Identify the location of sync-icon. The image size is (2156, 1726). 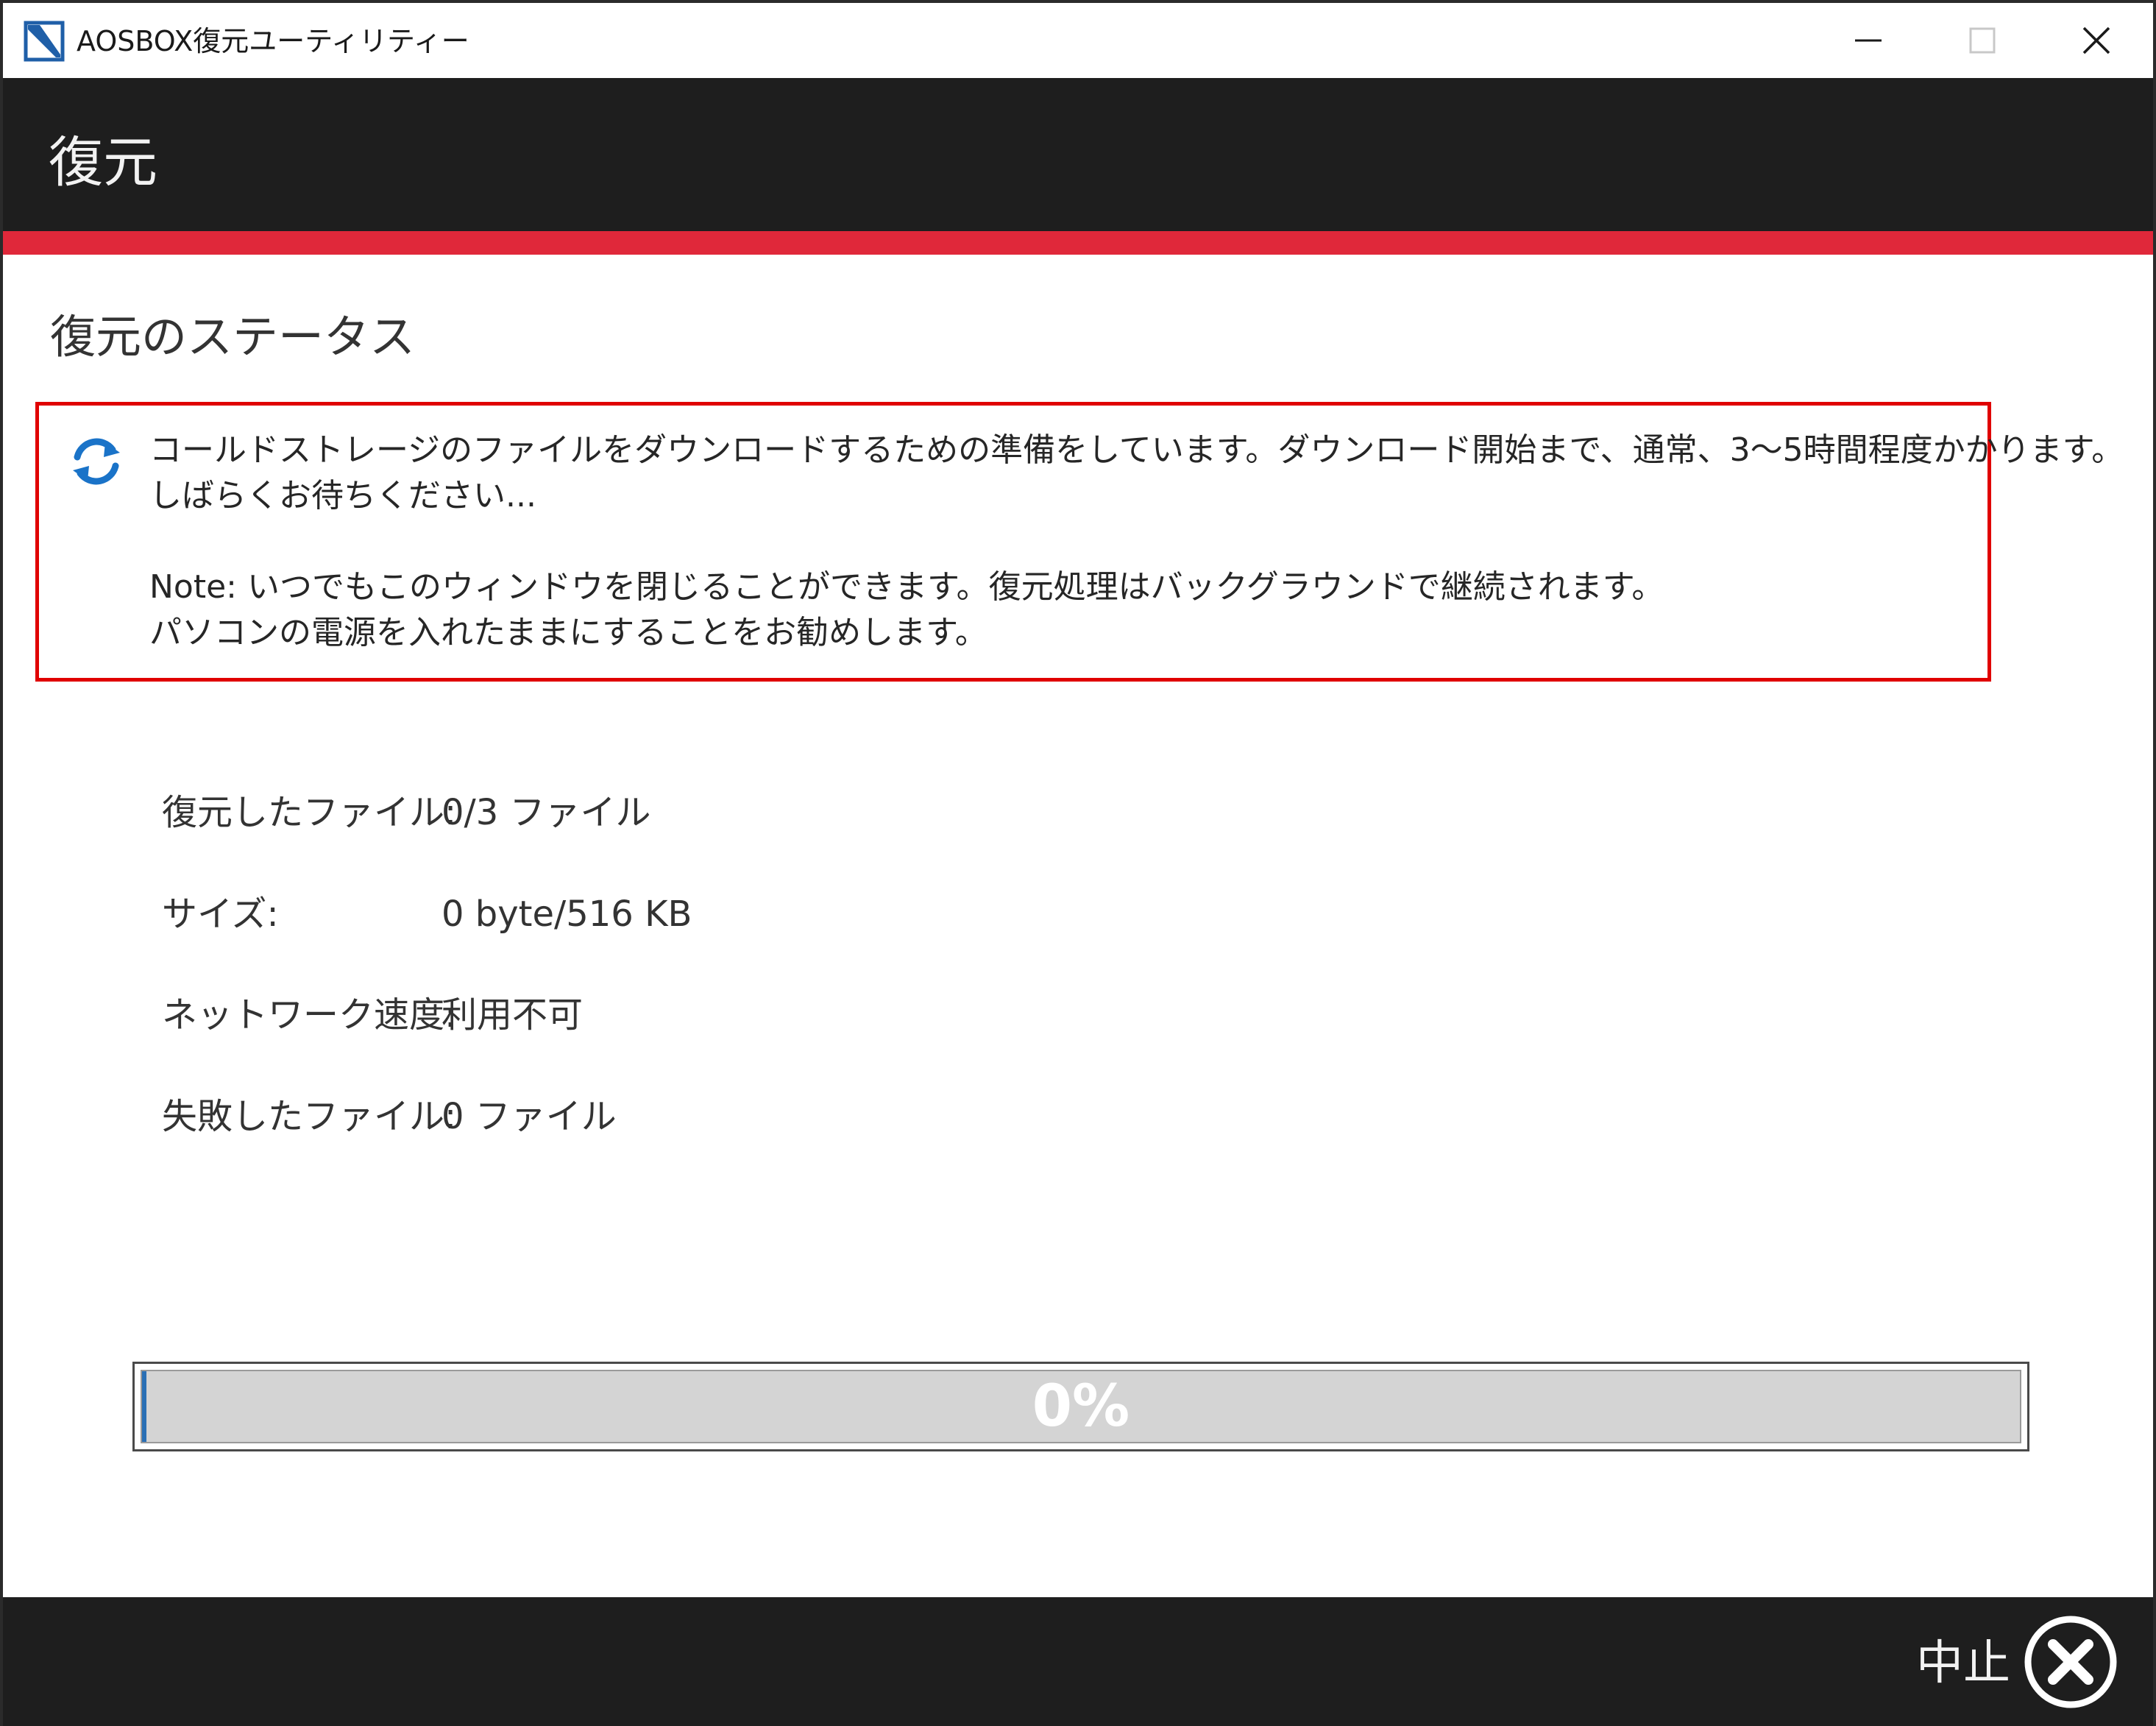
(96, 461).